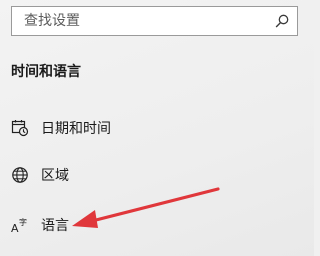  What do you see at coordinates (55, 226) in the screenshot?
I see `nav-item-label: 语言` at bounding box center [55, 226].